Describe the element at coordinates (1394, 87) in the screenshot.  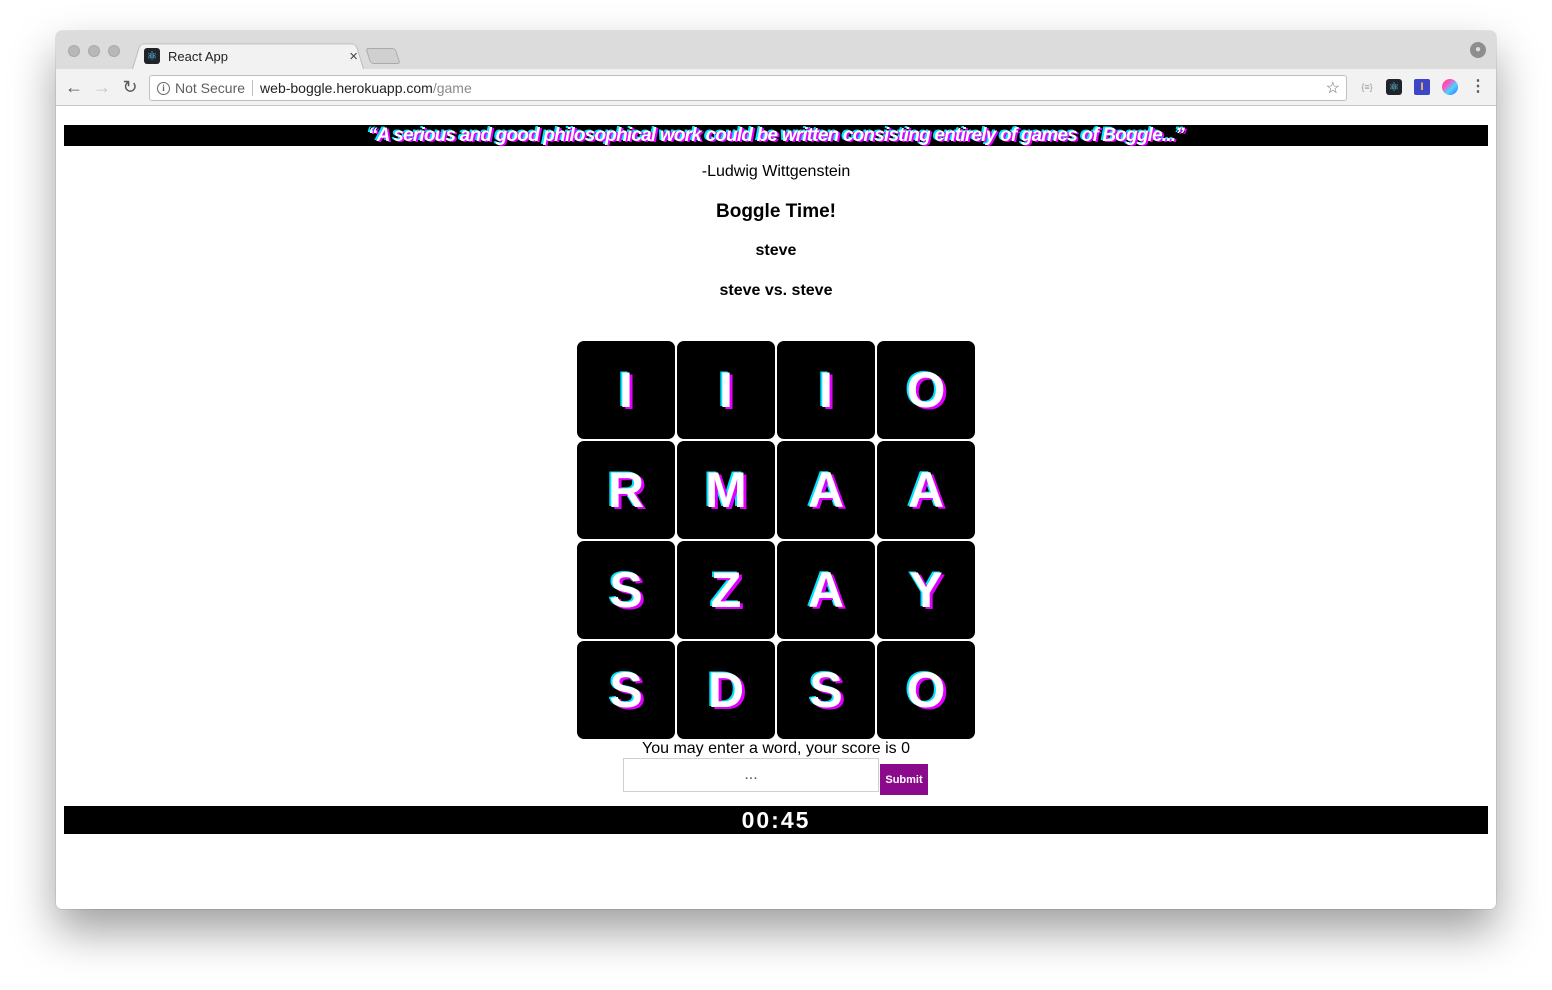
I see `react-devtools-extension-icon: ⚛` at that location.